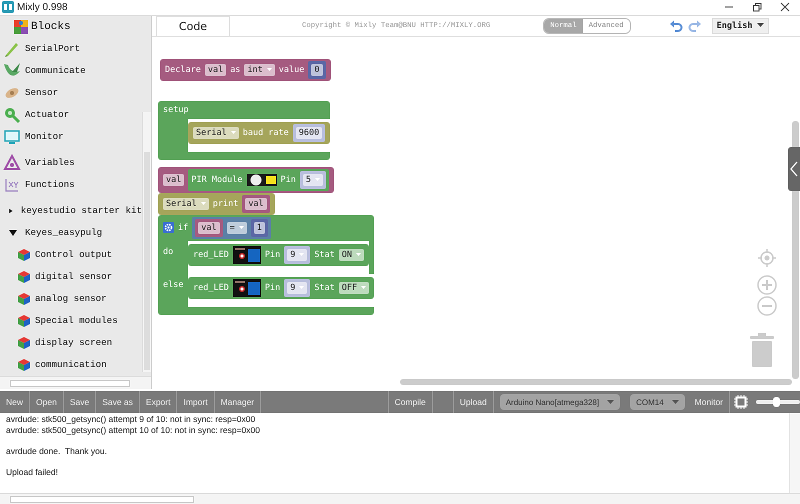 This screenshot has height=504, width=800. I want to click on code-block: Declare val as int value 0, so click(245, 69).